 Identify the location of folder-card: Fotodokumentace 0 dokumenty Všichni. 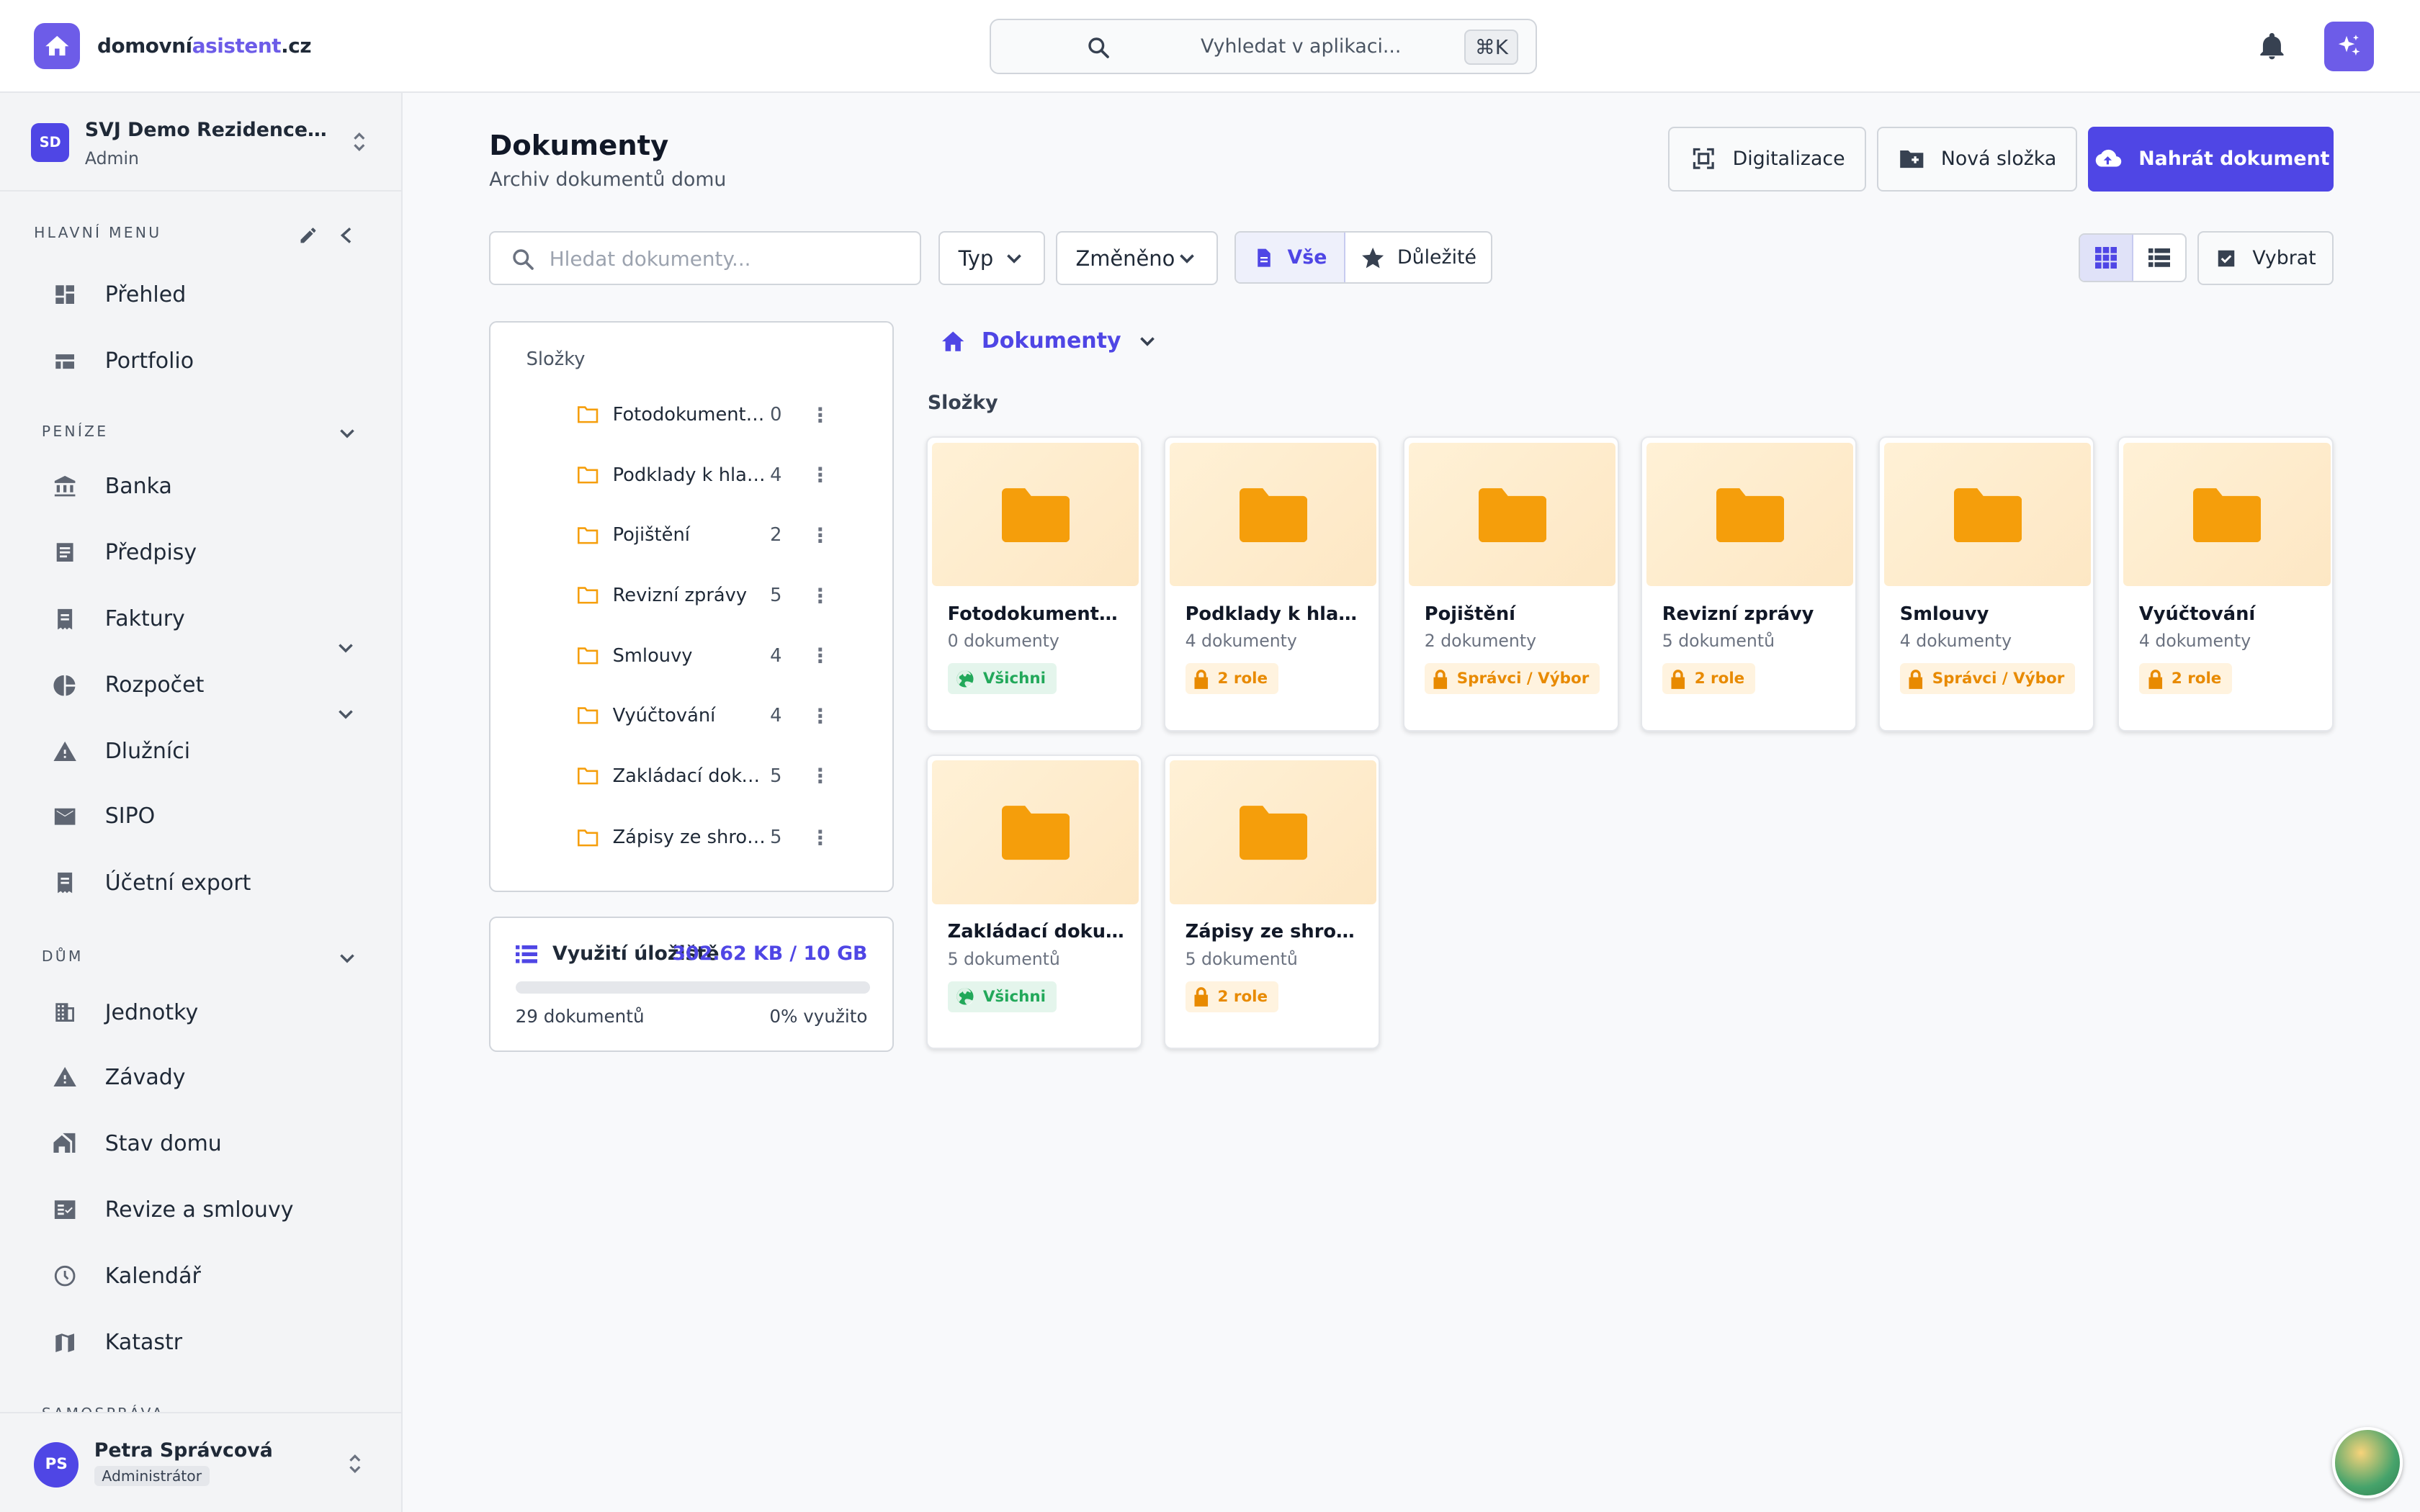
(1034, 584).